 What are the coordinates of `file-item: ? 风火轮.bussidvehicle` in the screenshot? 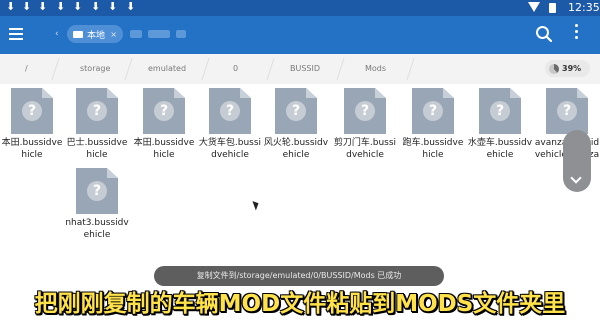 It's located at (296, 124).